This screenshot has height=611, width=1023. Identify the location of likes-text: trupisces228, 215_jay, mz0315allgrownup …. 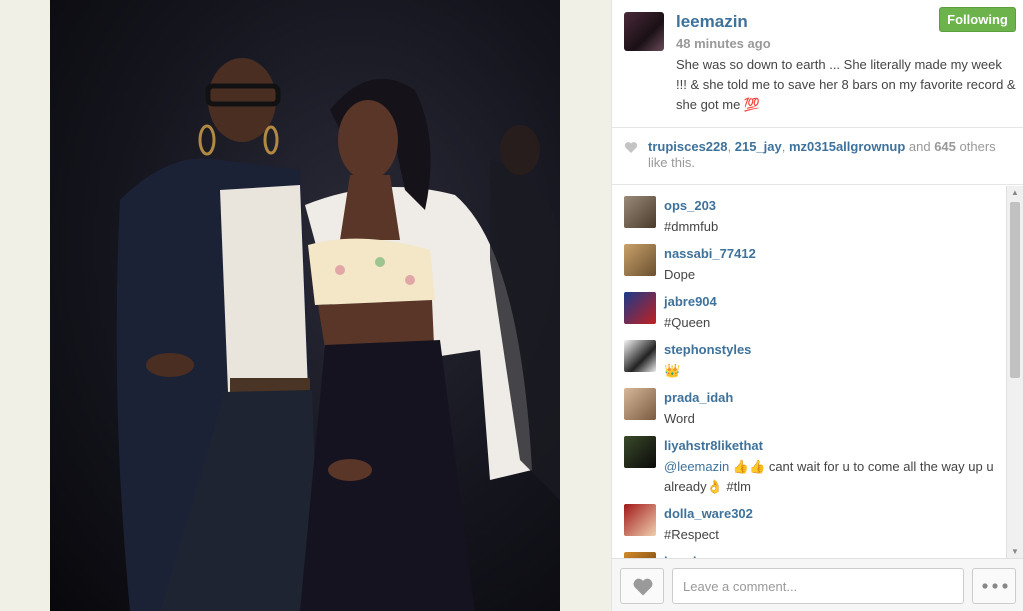
(828, 155).